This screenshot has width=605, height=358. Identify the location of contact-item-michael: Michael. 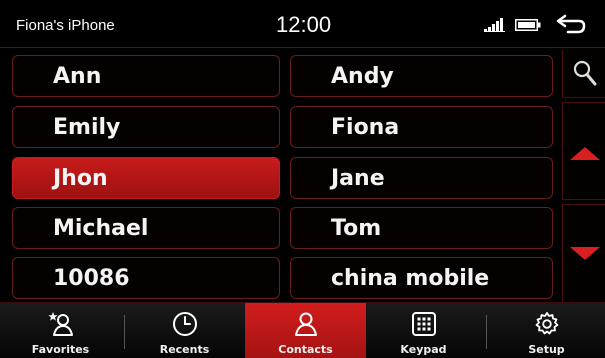
(146, 228).